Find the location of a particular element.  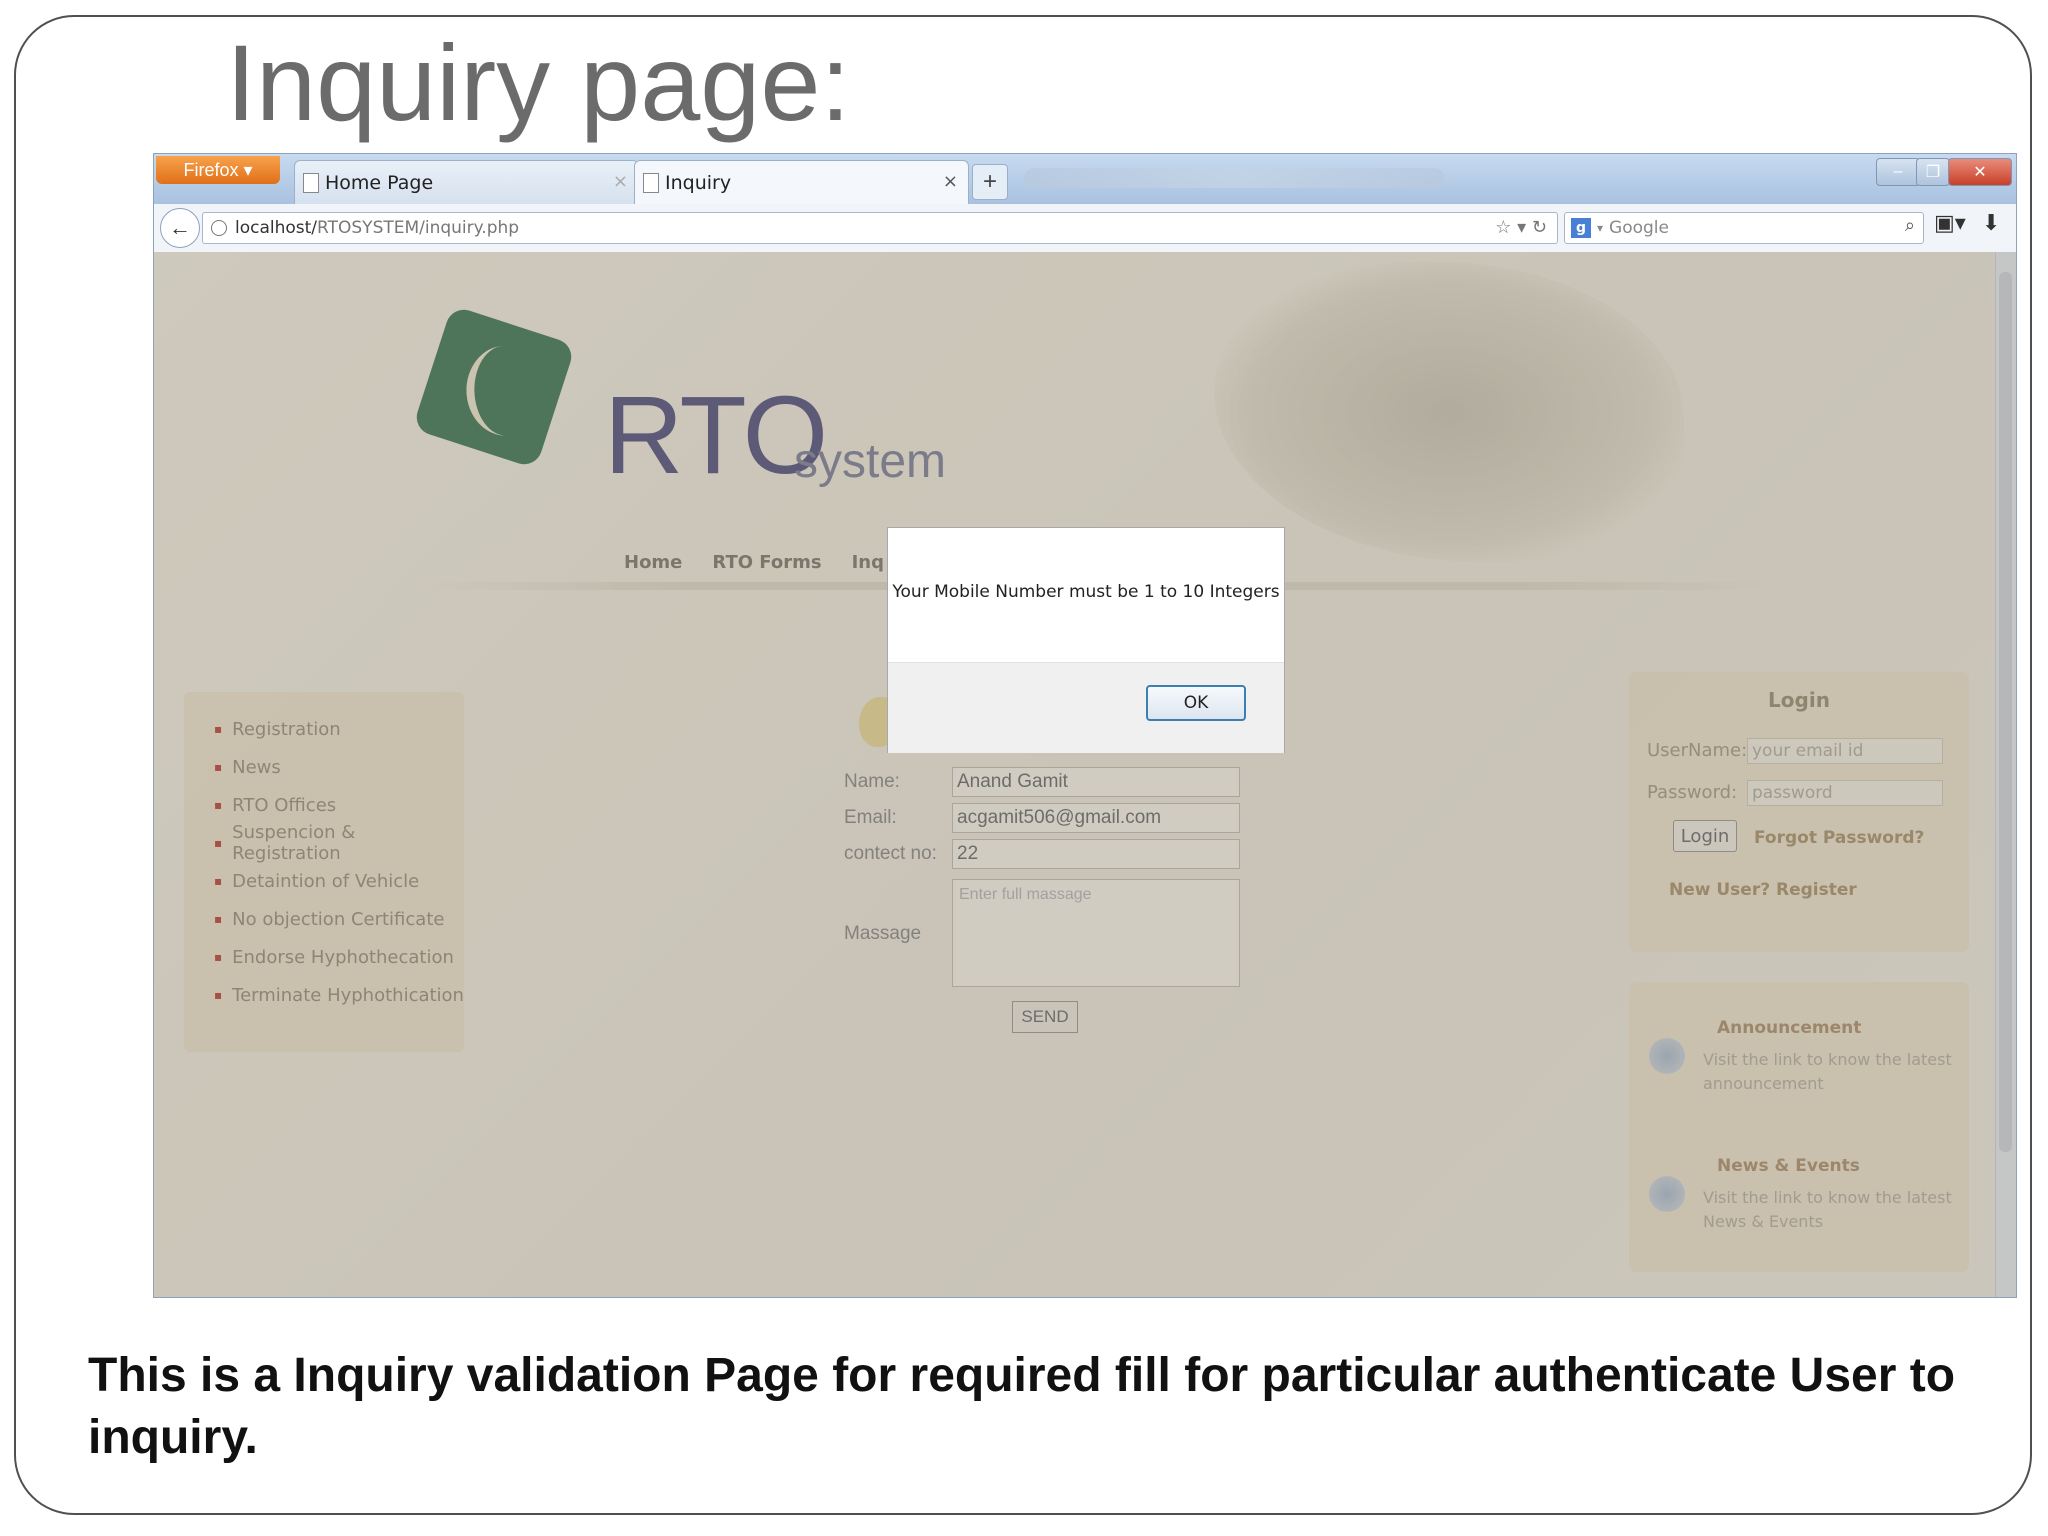

tab-label: Home Page is located at coordinates (379, 182).